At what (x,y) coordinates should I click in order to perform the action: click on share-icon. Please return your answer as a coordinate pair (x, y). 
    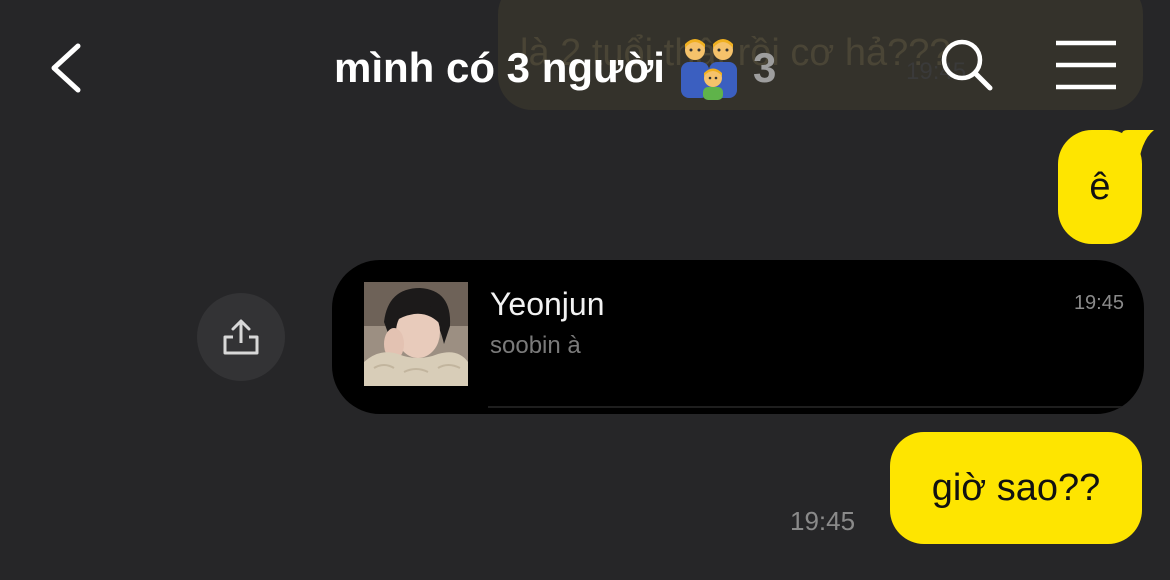
    Looking at the image, I should click on (241, 337).